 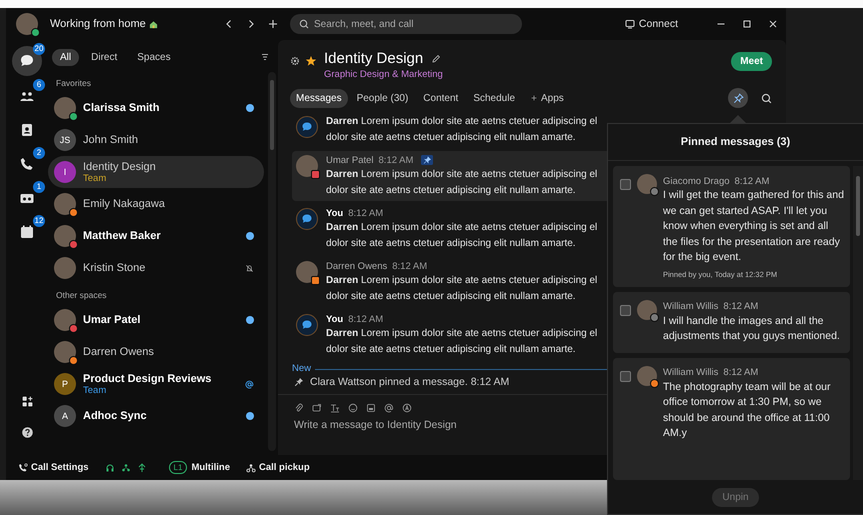 I want to click on sender-name: Darren Owens, so click(x=357, y=266).